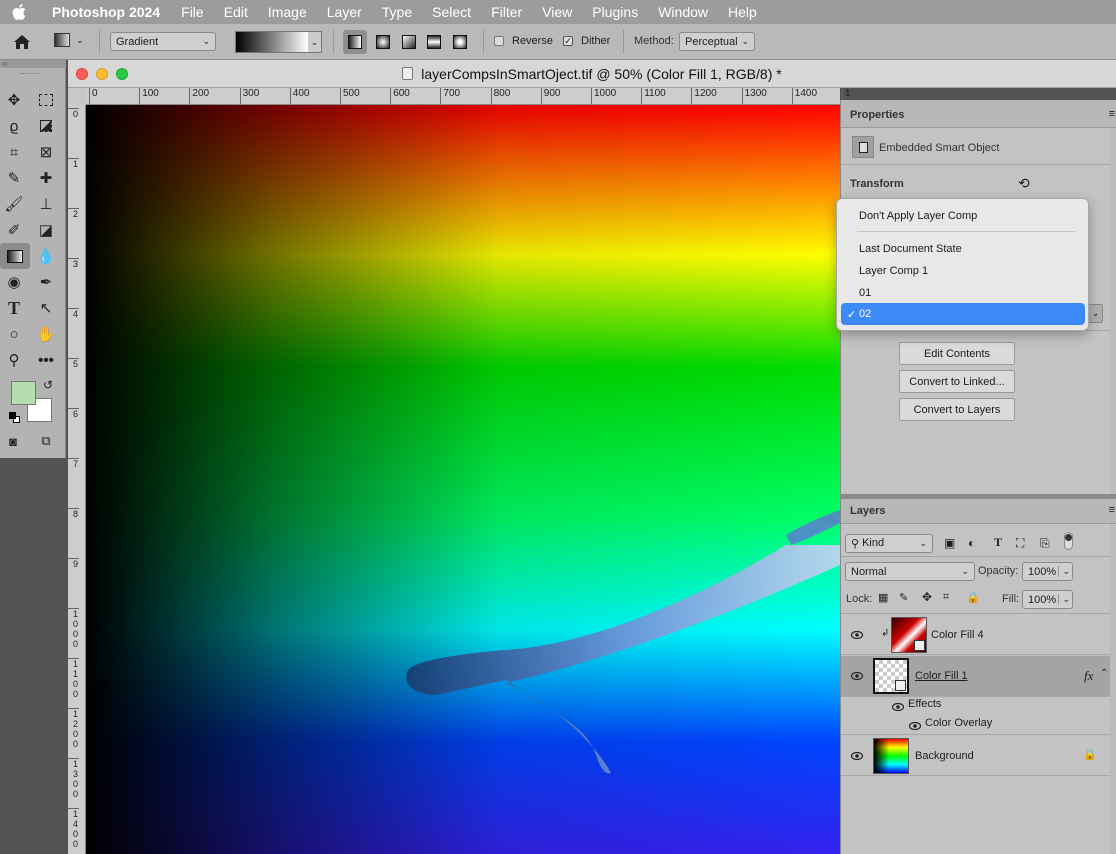  What do you see at coordinates (1045, 543) in the screenshot?
I see `filter-smart-object-icon: ⎘` at bounding box center [1045, 543].